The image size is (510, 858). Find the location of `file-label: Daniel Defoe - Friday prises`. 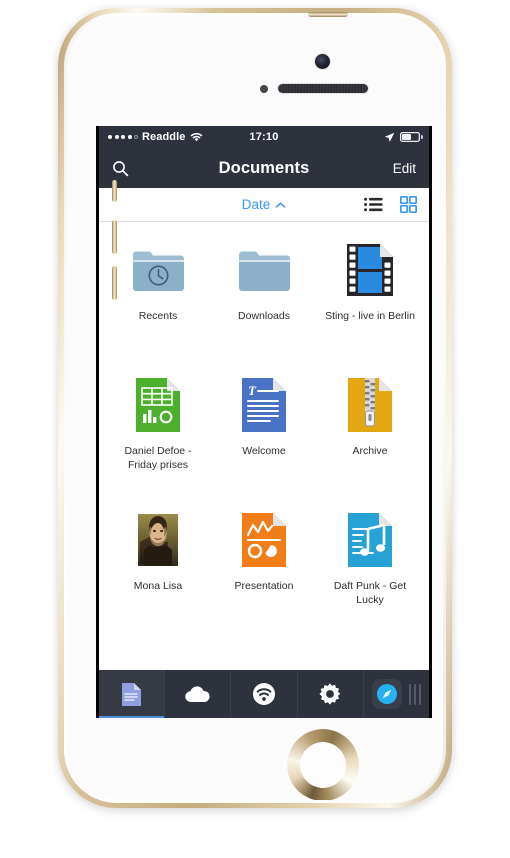

file-label: Daniel Defoe - Friday prises is located at coordinates (158, 458).